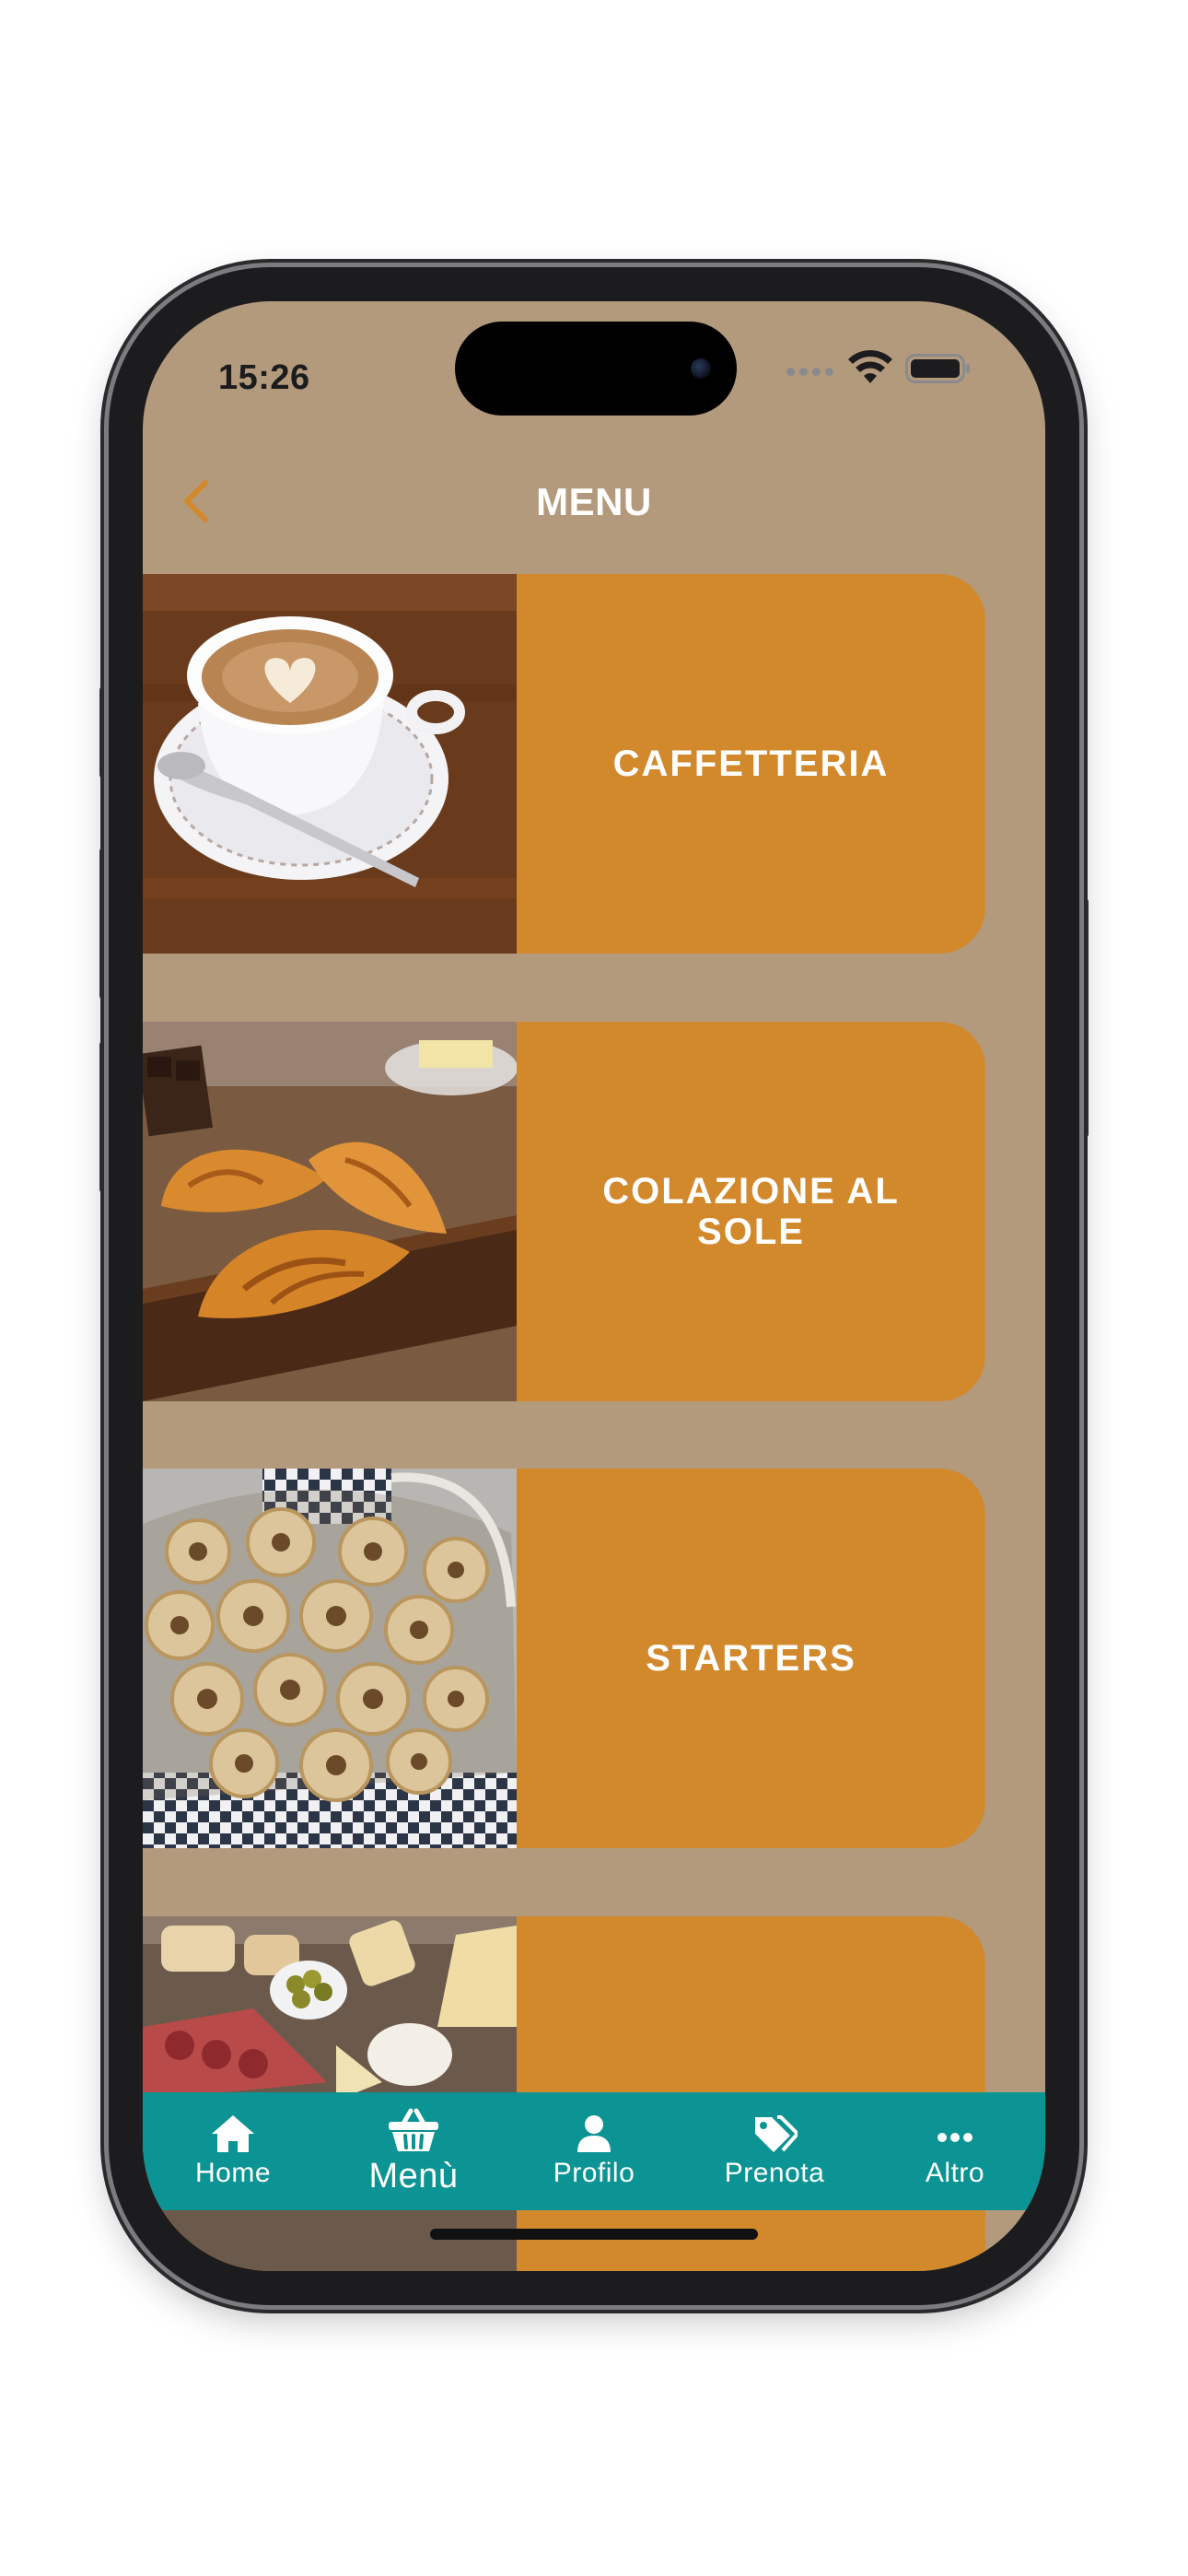 This screenshot has width=1188, height=2576. Describe the element at coordinates (594, 2173) in the screenshot. I see `tab-label: Profilo` at that location.